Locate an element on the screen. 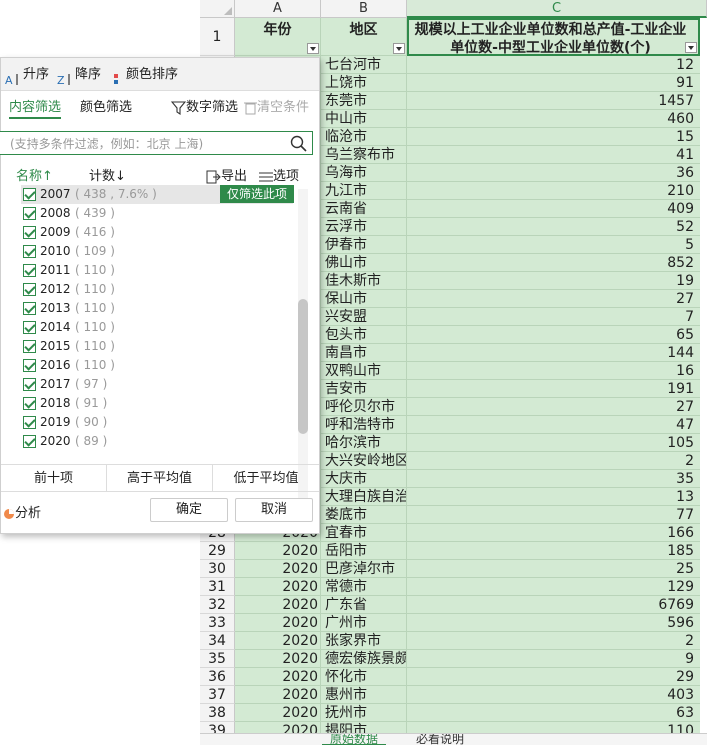 The width and height of the screenshot is (707, 745). above-average-button: 高于平均值 is located at coordinates (160, 478).